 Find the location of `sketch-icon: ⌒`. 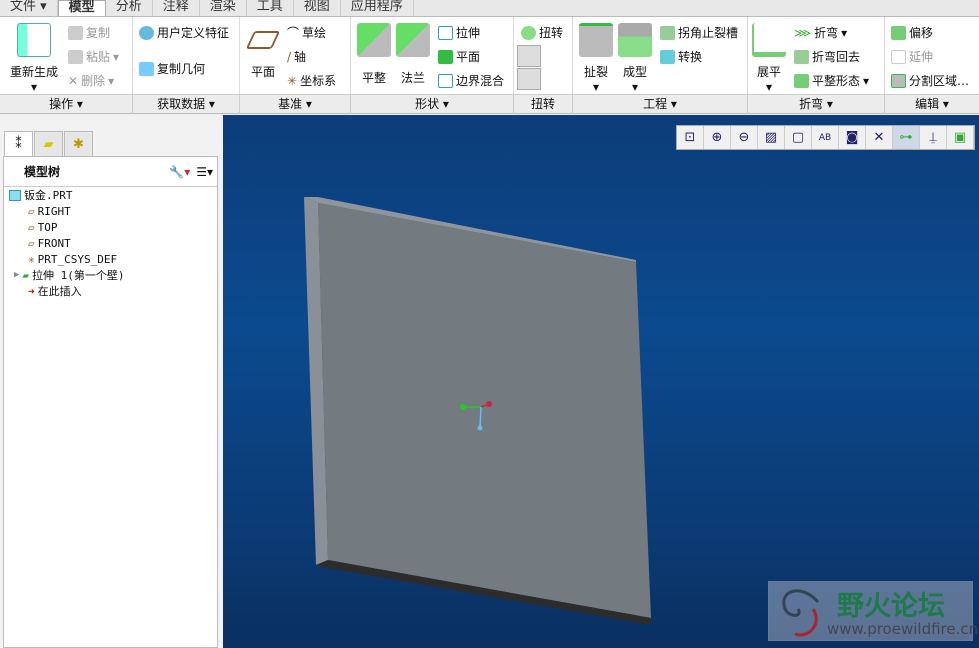

sketch-icon: ⌒ is located at coordinates (293, 33).